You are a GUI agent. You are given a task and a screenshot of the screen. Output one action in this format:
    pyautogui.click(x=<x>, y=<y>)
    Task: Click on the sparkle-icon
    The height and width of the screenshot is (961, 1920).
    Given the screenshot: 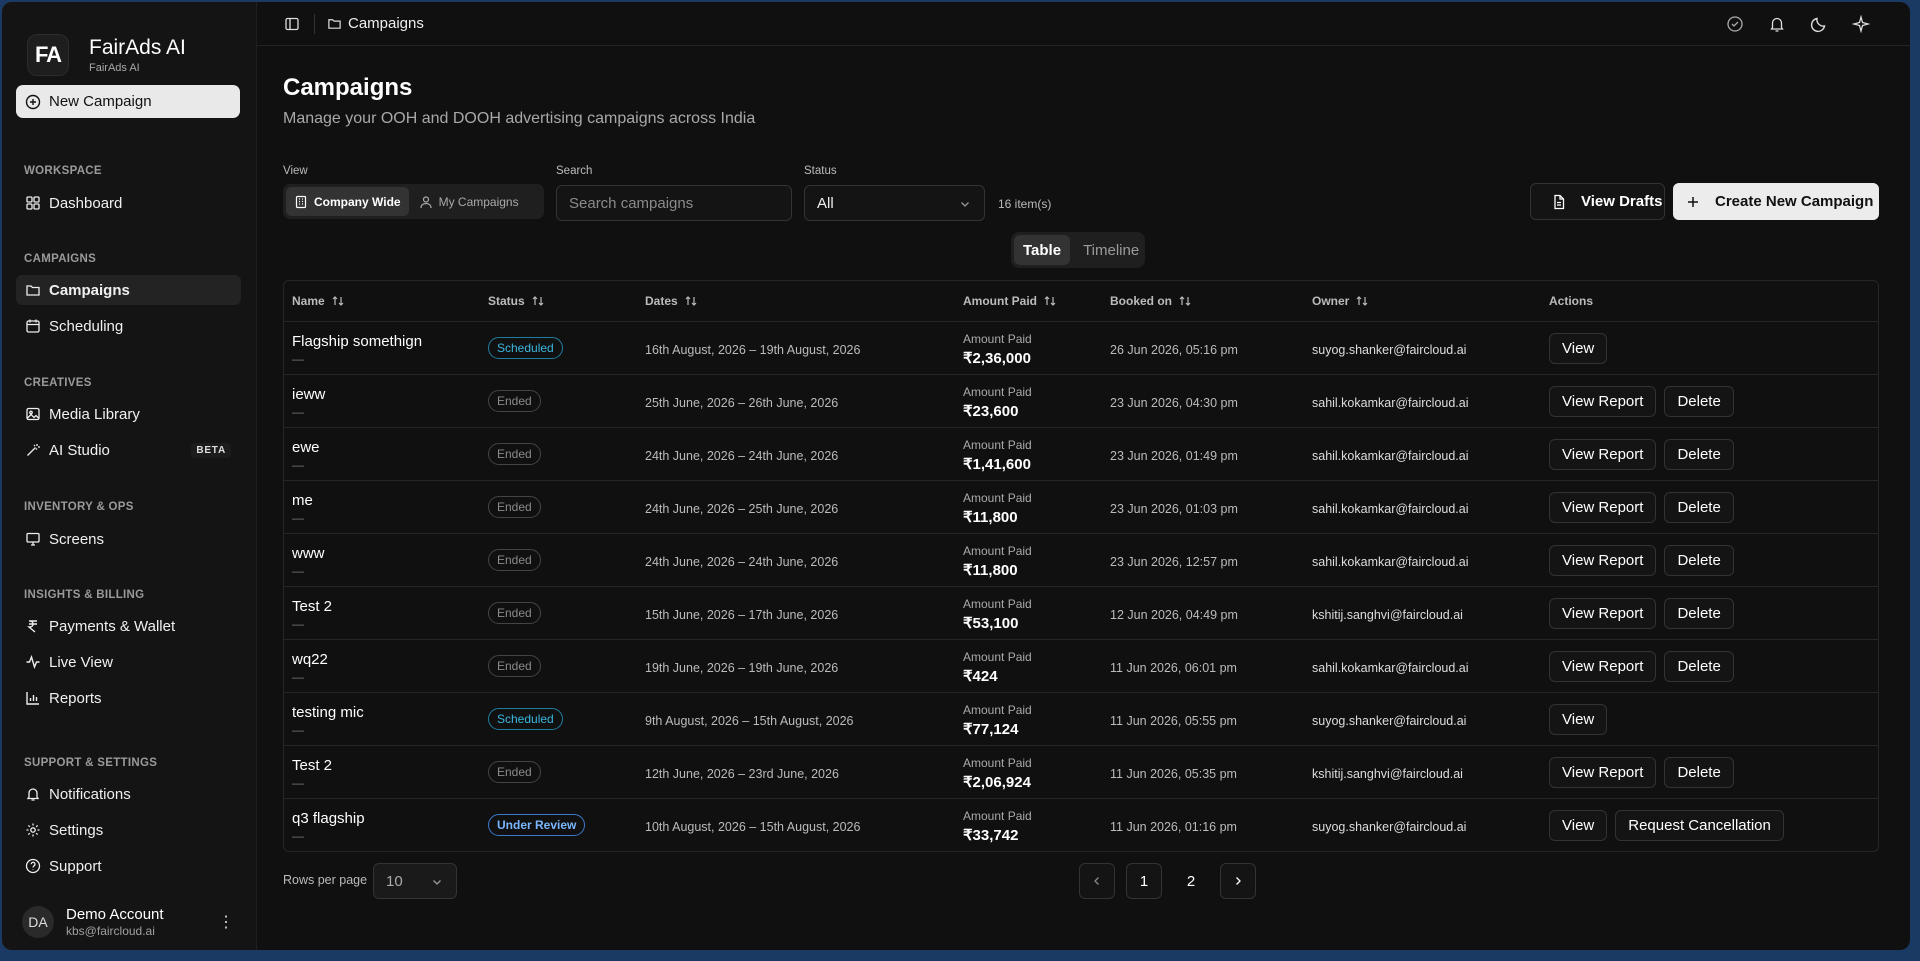 What is the action you would take?
    pyautogui.click(x=1861, y=24)
    